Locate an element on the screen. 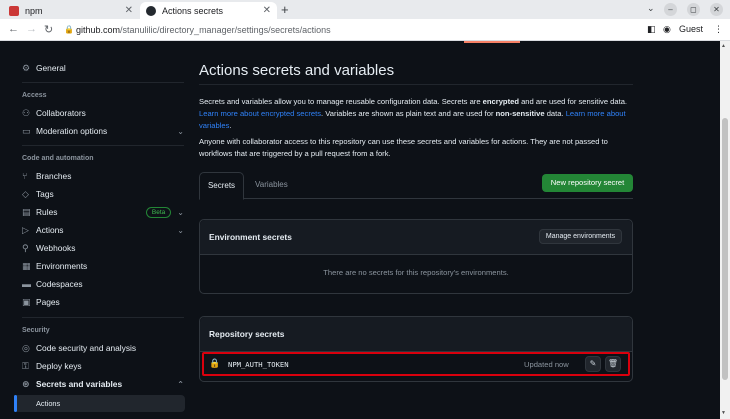 This screenshot has width=730, height=419. sidebar-item-pages: ▣ Pages is located at coordinates (103, 302).